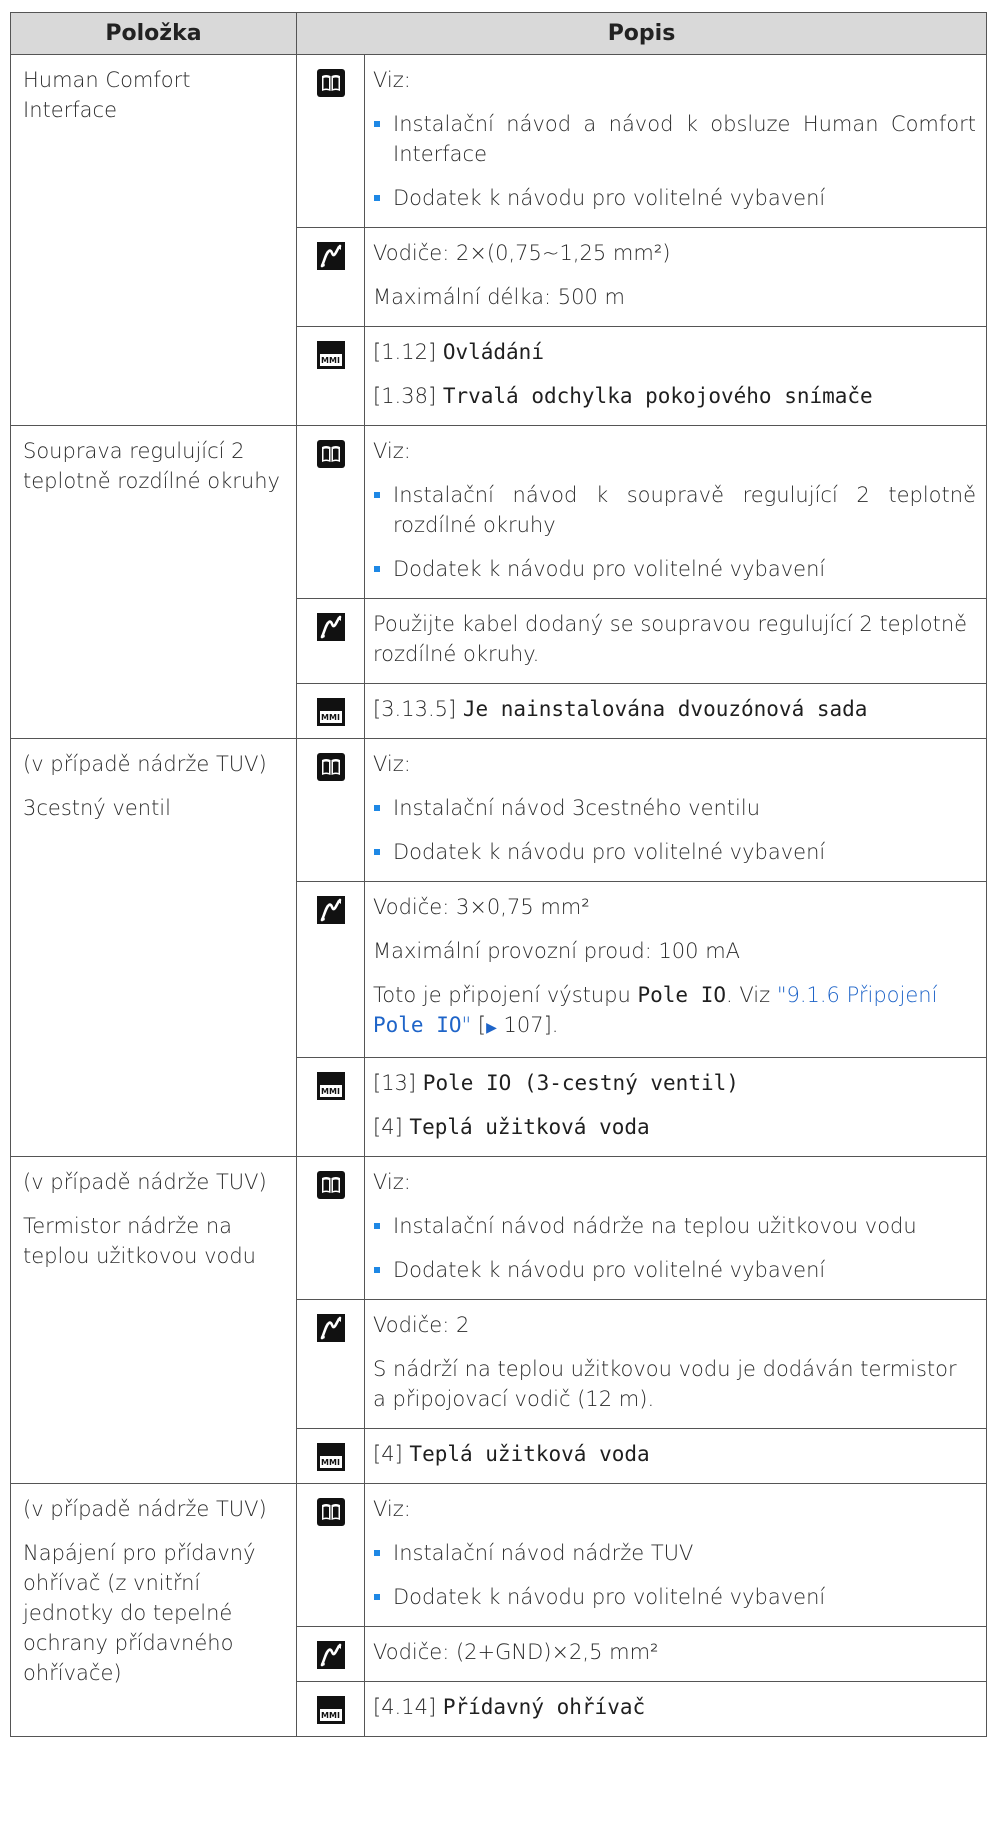  Describe the element at coordinates (499, 297) in the screenshot. I see `wiring-text: Maximální délka: 500 m` at that location.